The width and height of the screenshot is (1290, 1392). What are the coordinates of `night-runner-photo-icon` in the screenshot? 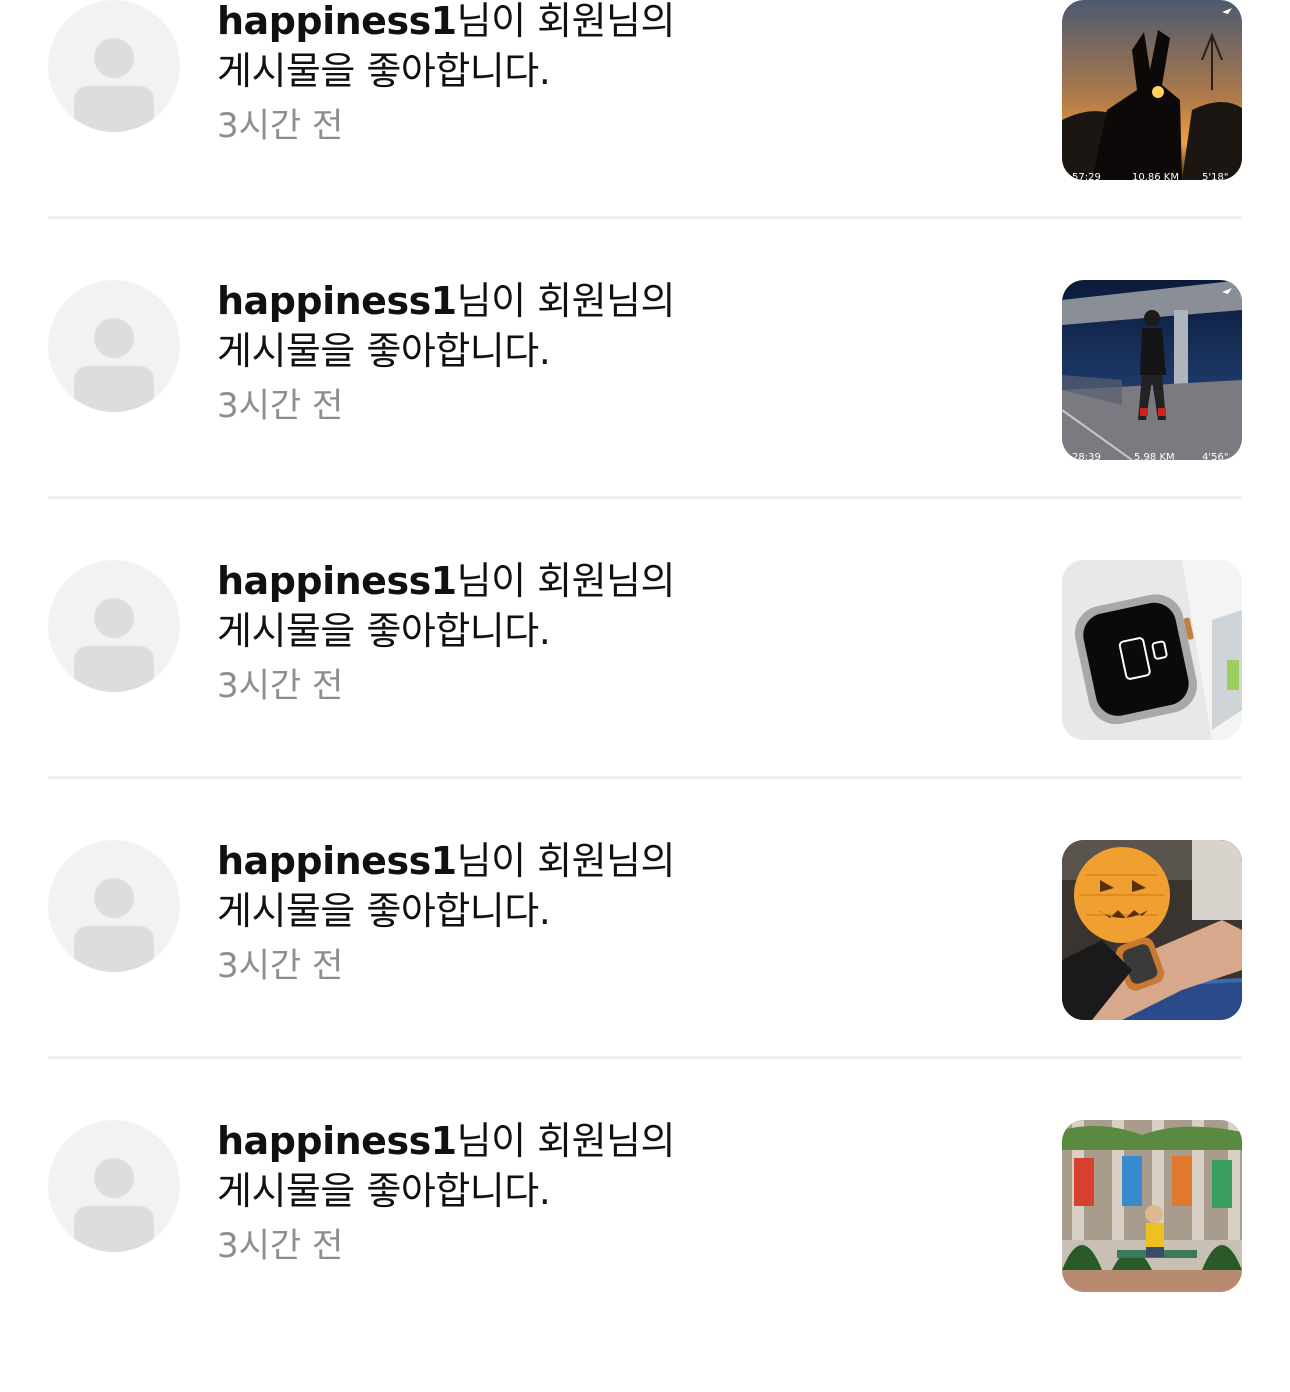 It's located at (1152, 370).